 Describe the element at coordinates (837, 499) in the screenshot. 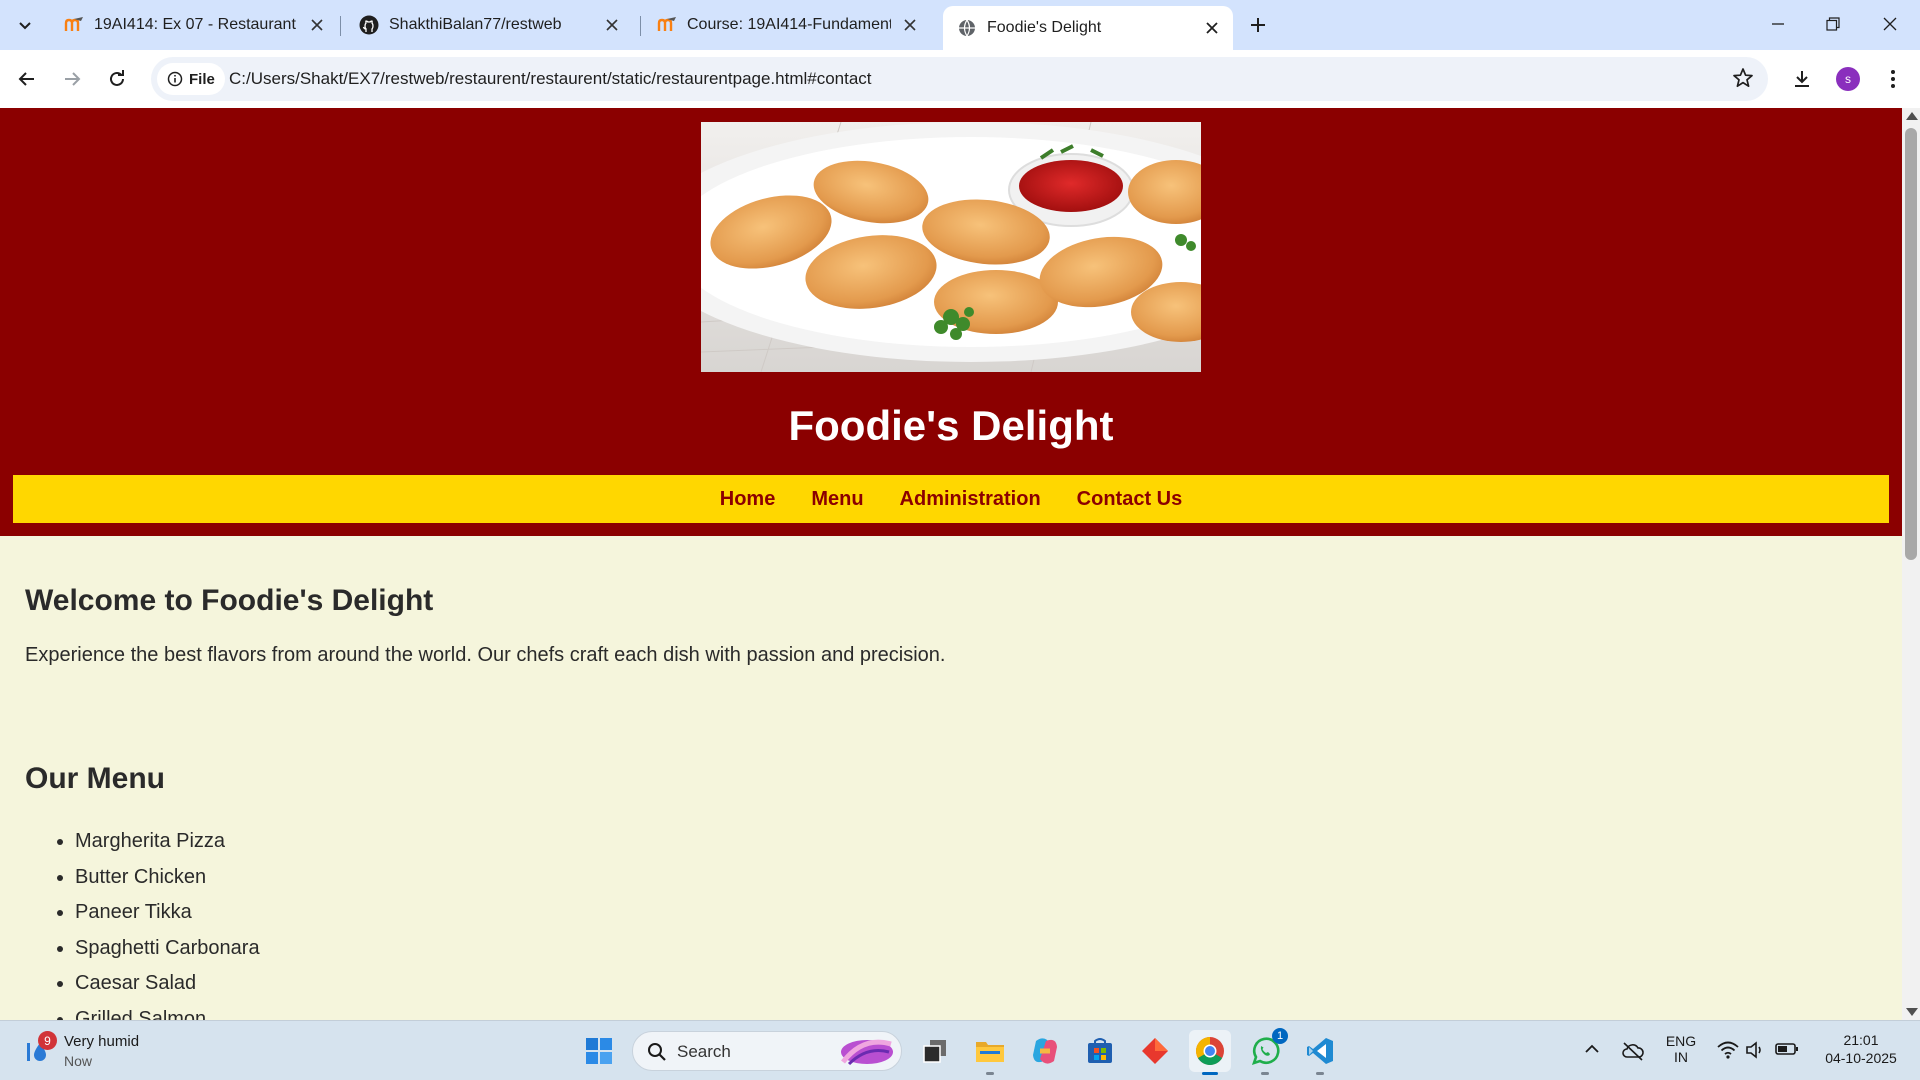

I see `nav-link-menu: Menu` at that location.